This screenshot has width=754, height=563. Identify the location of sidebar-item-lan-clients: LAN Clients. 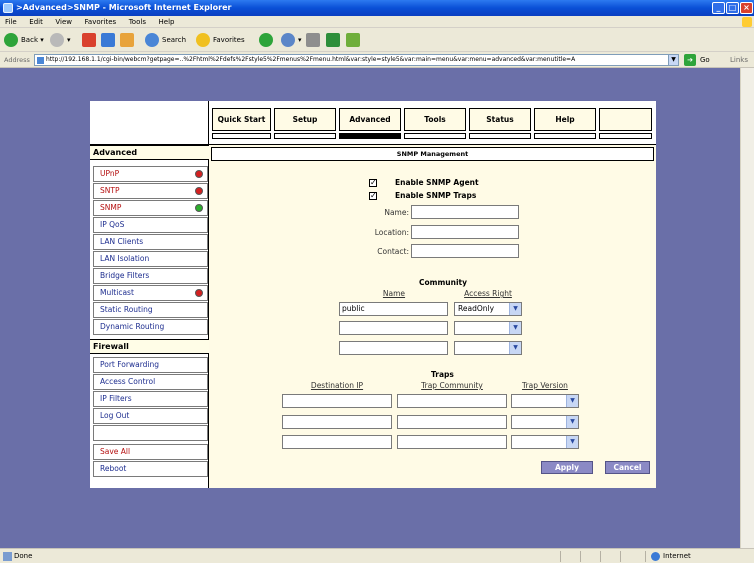
(150, 242).